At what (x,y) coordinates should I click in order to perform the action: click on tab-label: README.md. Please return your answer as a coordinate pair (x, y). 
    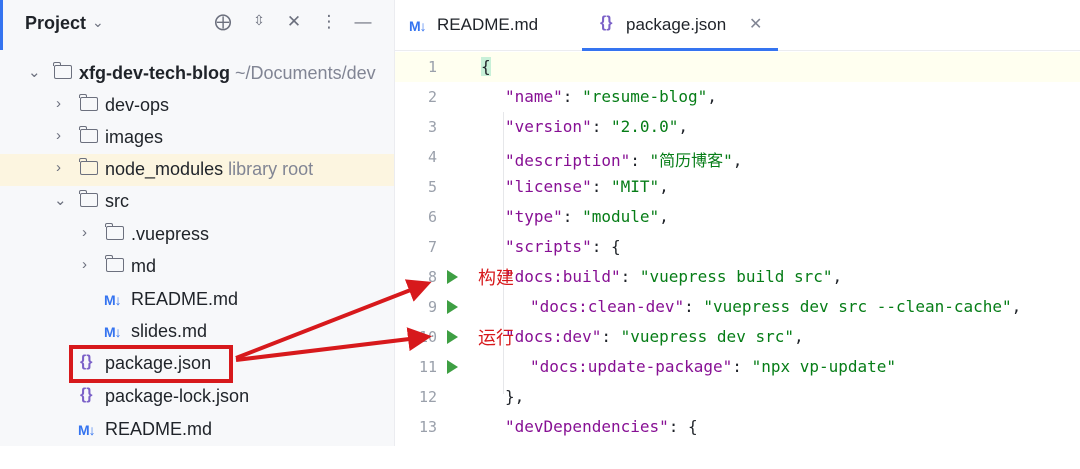
    Looking at the image, I should click on (488, 24).